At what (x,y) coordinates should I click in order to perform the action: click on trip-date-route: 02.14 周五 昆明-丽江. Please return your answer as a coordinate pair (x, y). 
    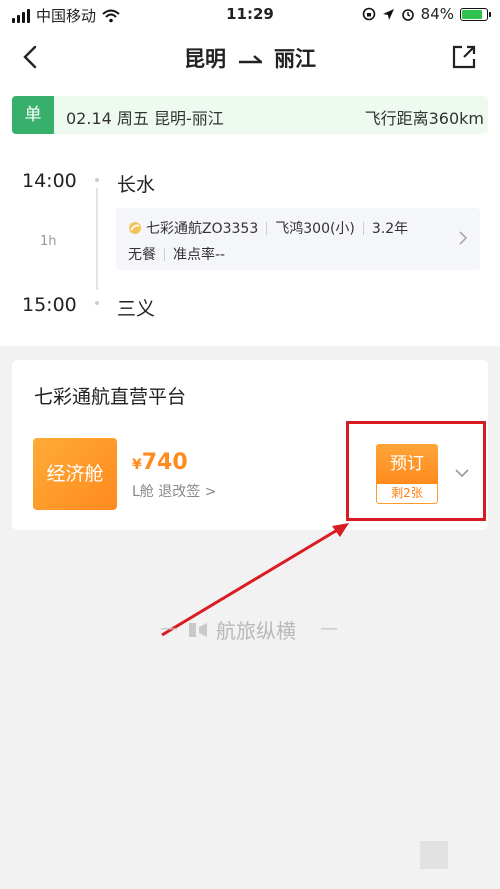
    Looking at the image, I should click on (145, 118).